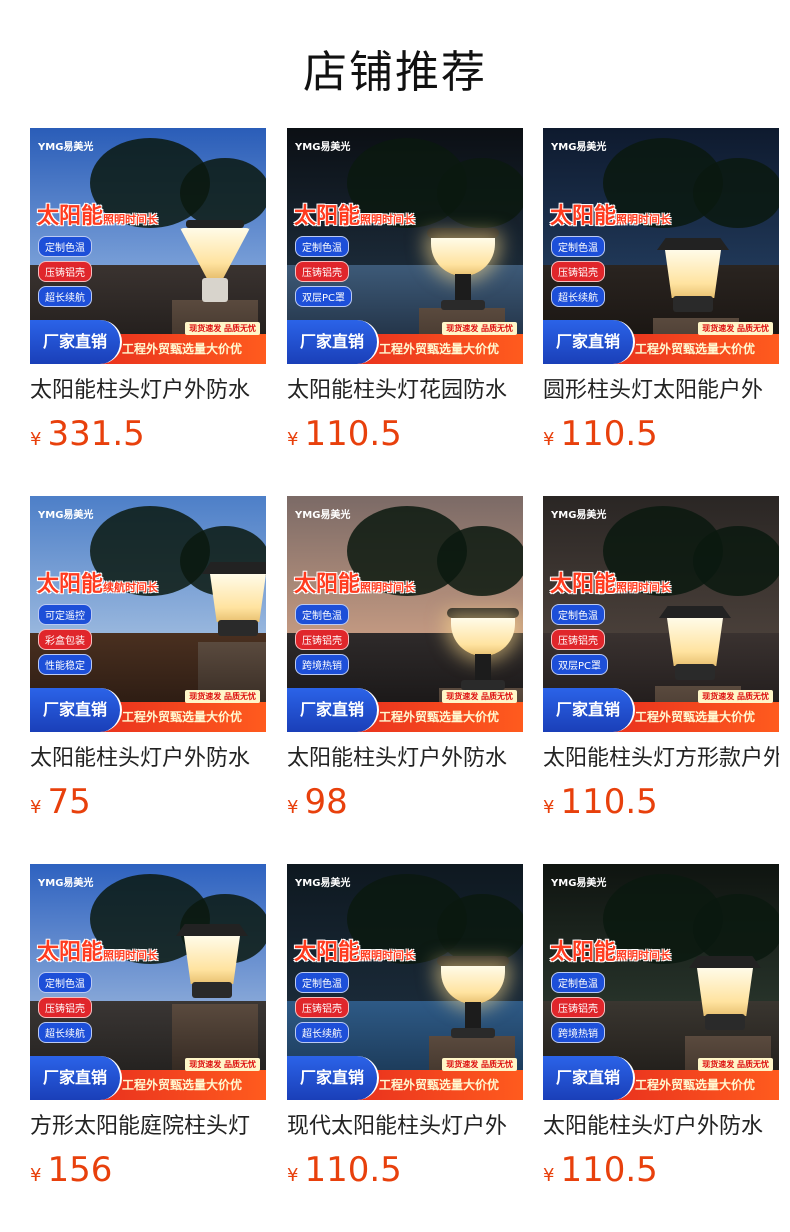  I want to click on lamp-post, so click(473, 1016).